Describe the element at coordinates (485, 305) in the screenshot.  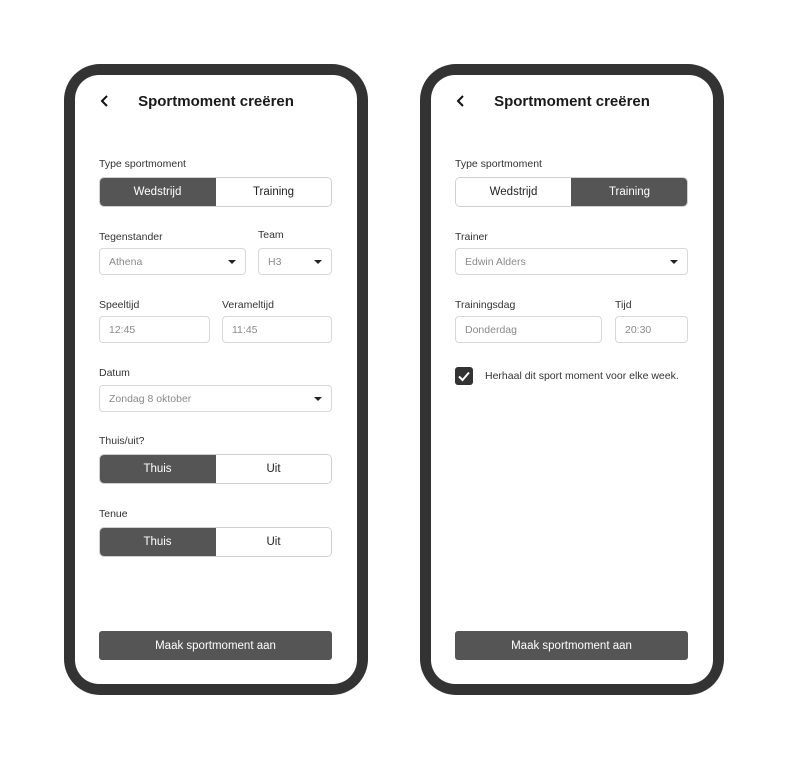
I see `trainingsdag-label: Trainingsdag` at that location.